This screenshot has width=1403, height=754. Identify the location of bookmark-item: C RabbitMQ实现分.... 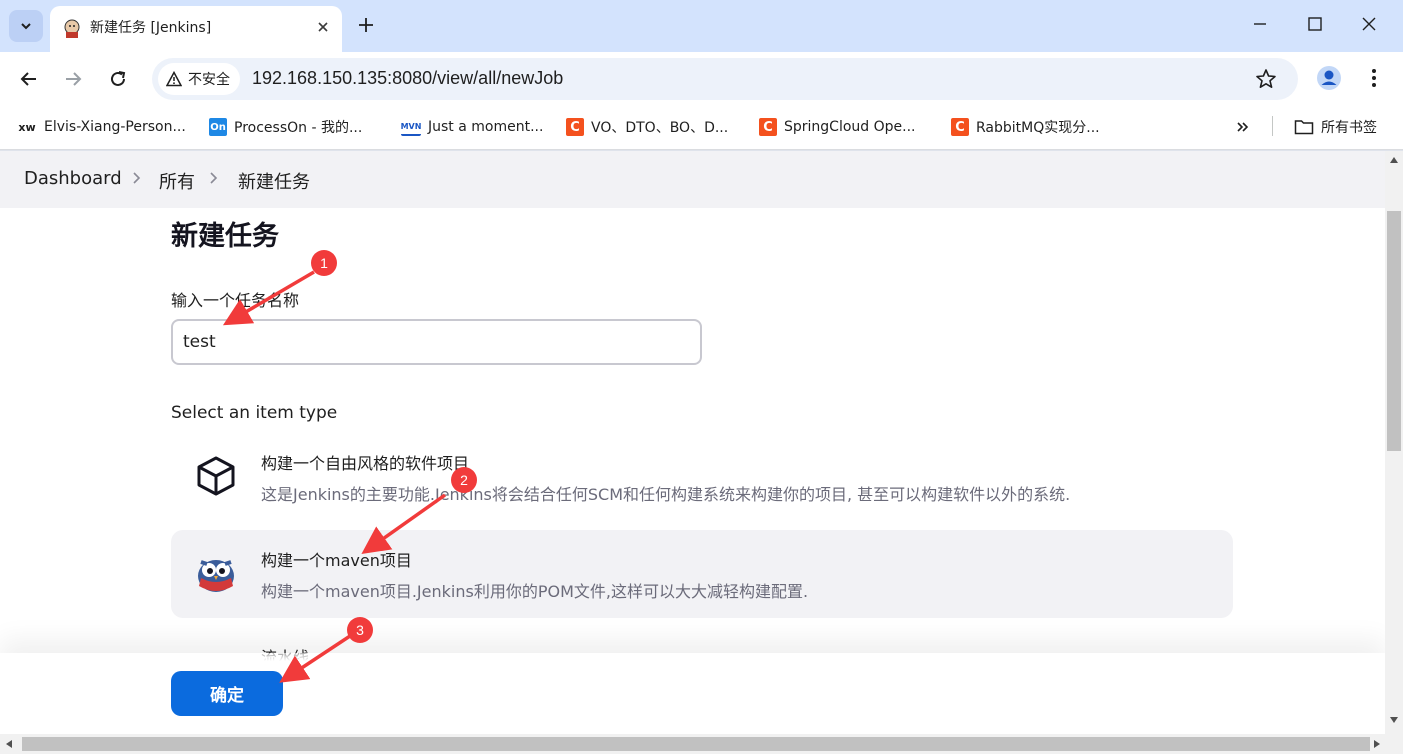
(1025, 127).